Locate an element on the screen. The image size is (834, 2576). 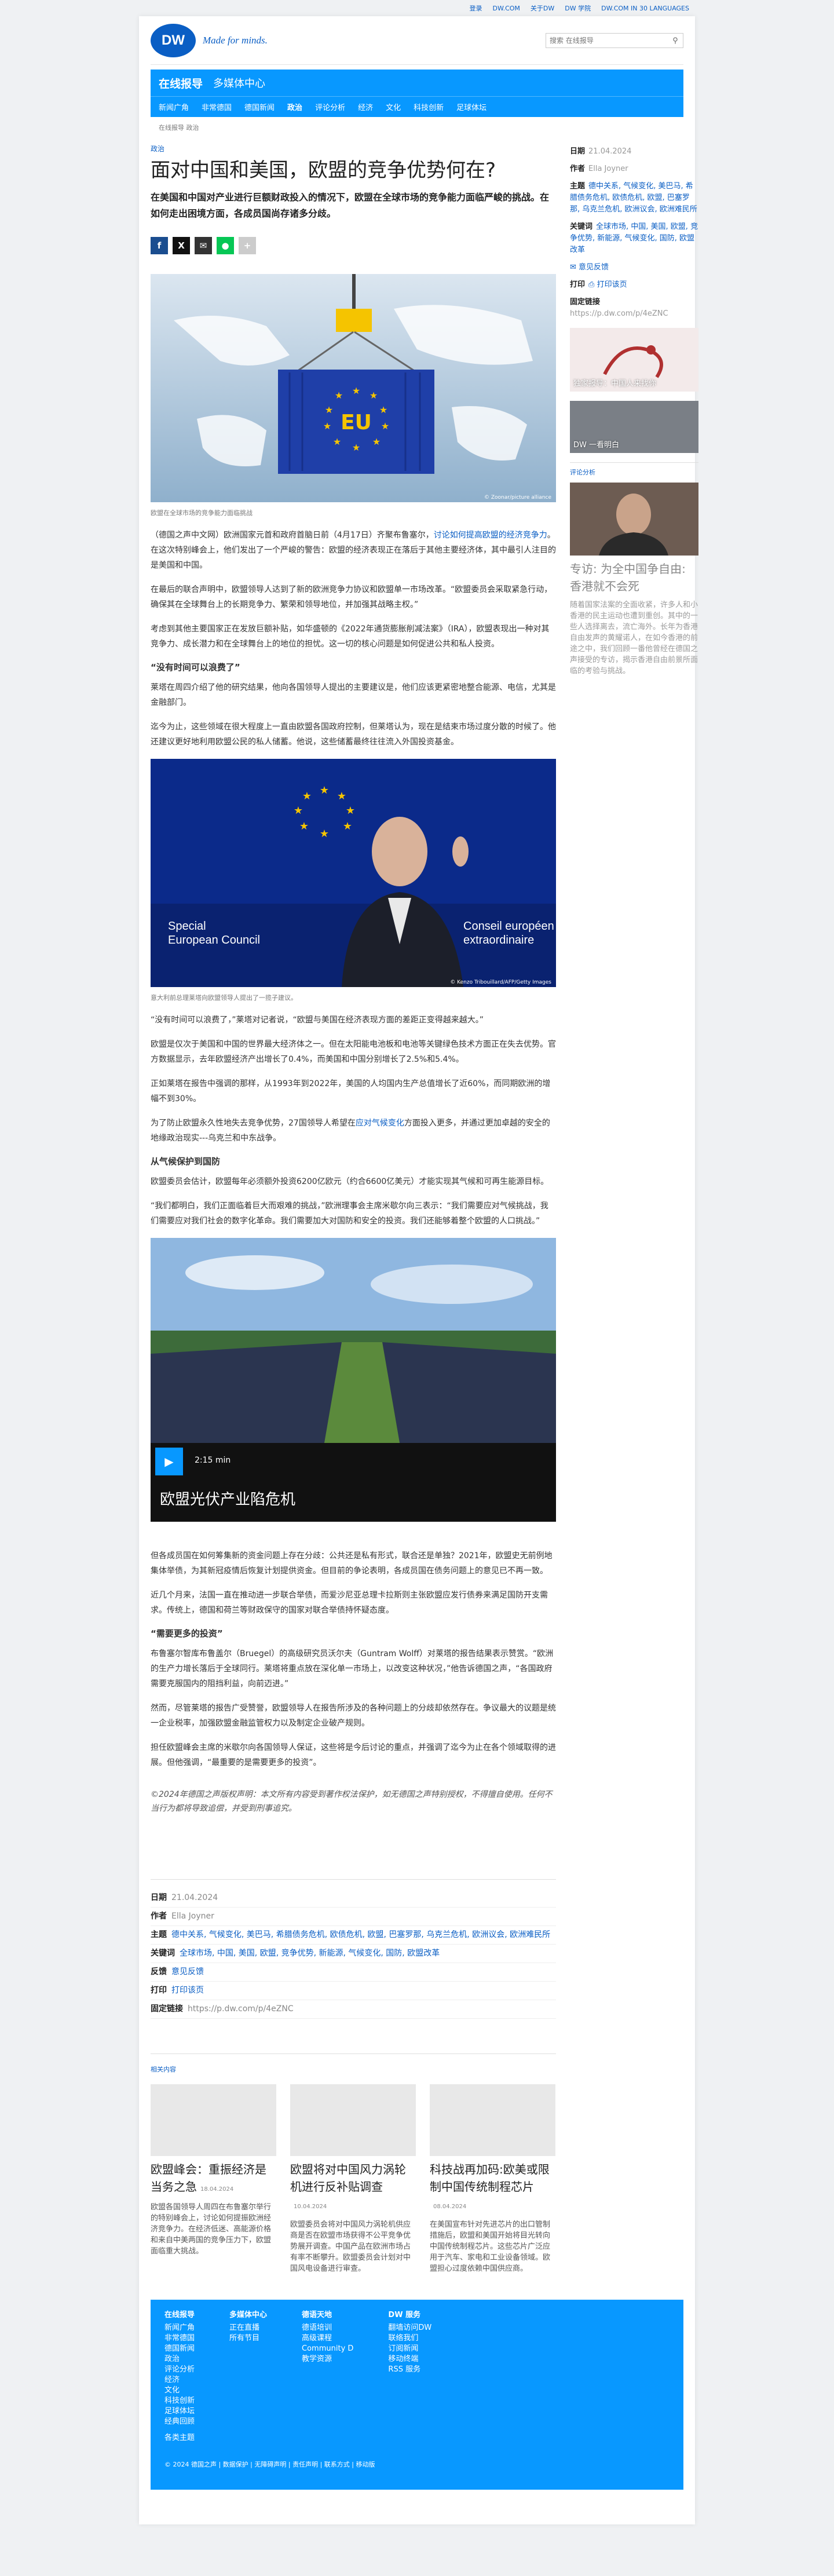
side-print-link: 打印该页 is located at coordinates (612, 284).